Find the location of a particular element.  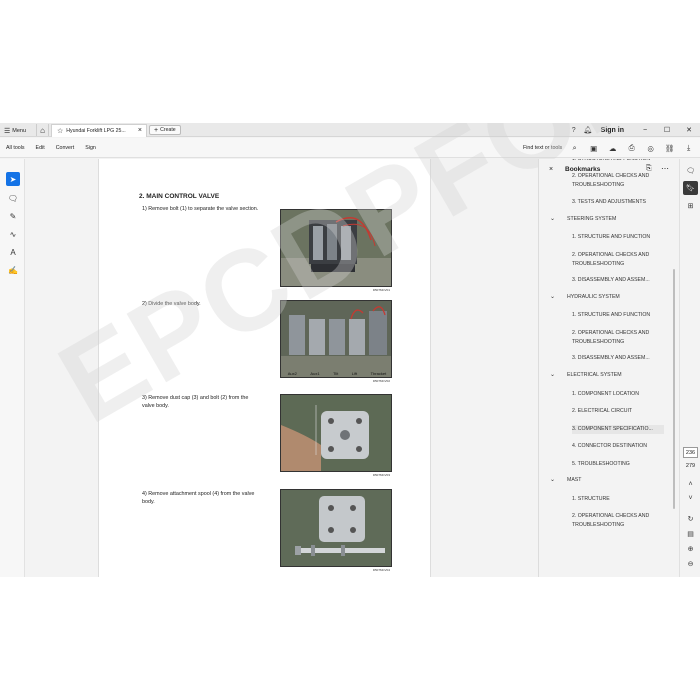

highlight-pen-icon: ✎ is located at coordinates (13, 216).